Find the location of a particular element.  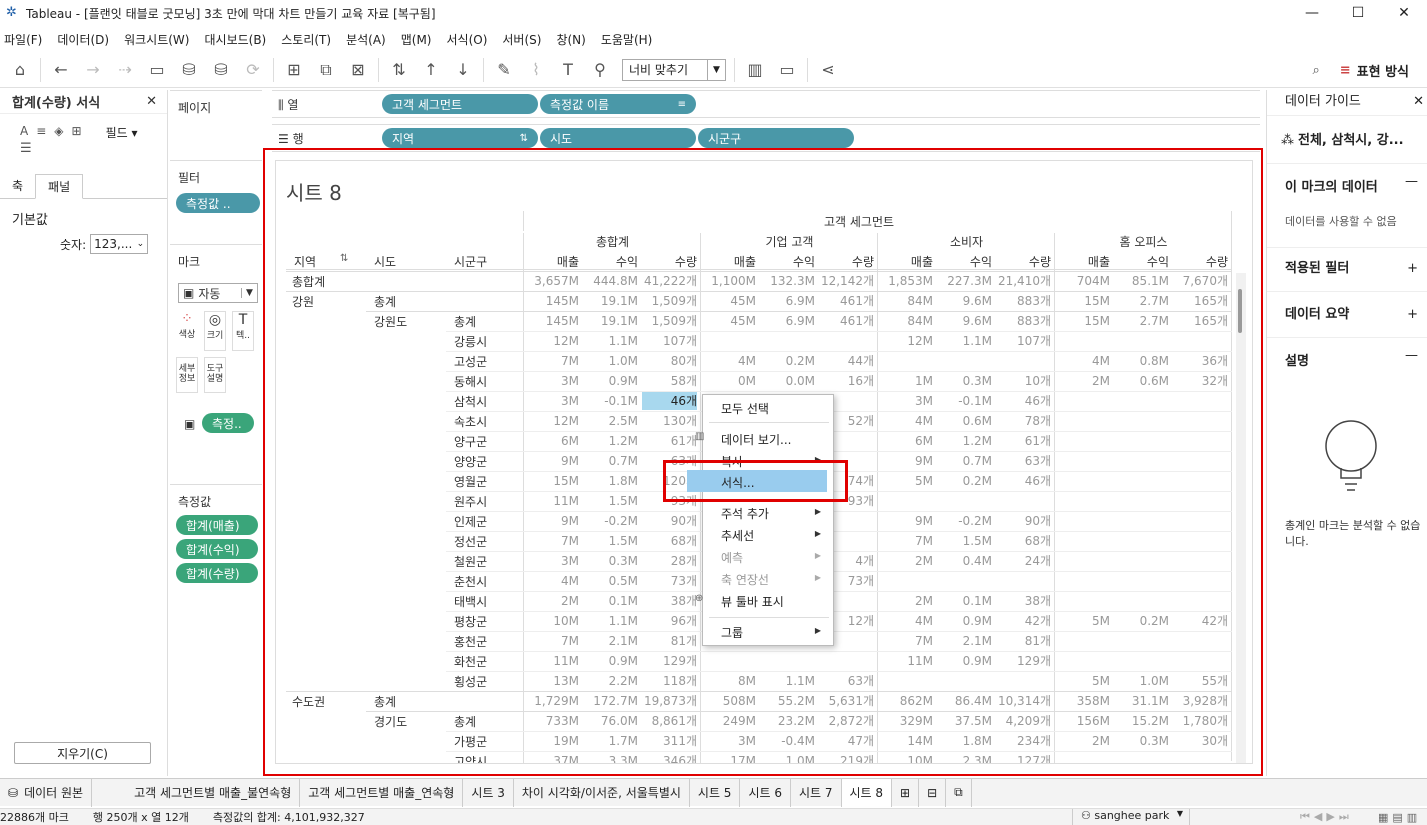

presentation-icon: ▭ is located at coordinates (787, 70).